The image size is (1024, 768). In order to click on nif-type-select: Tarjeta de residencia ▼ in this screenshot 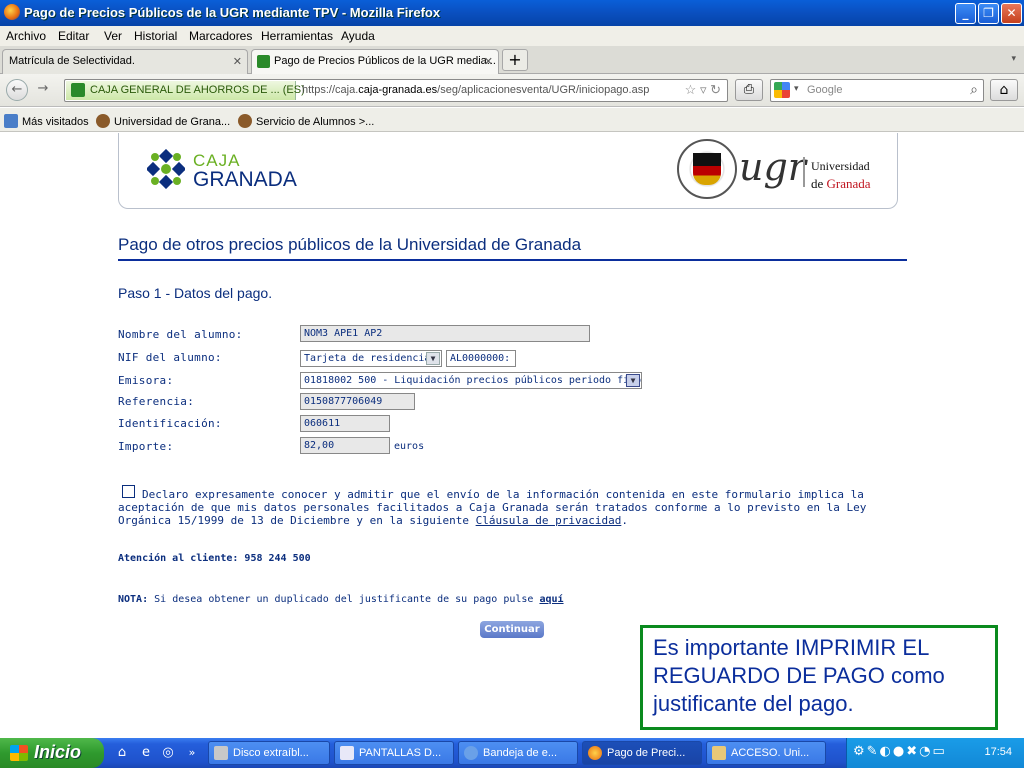, I will do `click(371, 358)`.